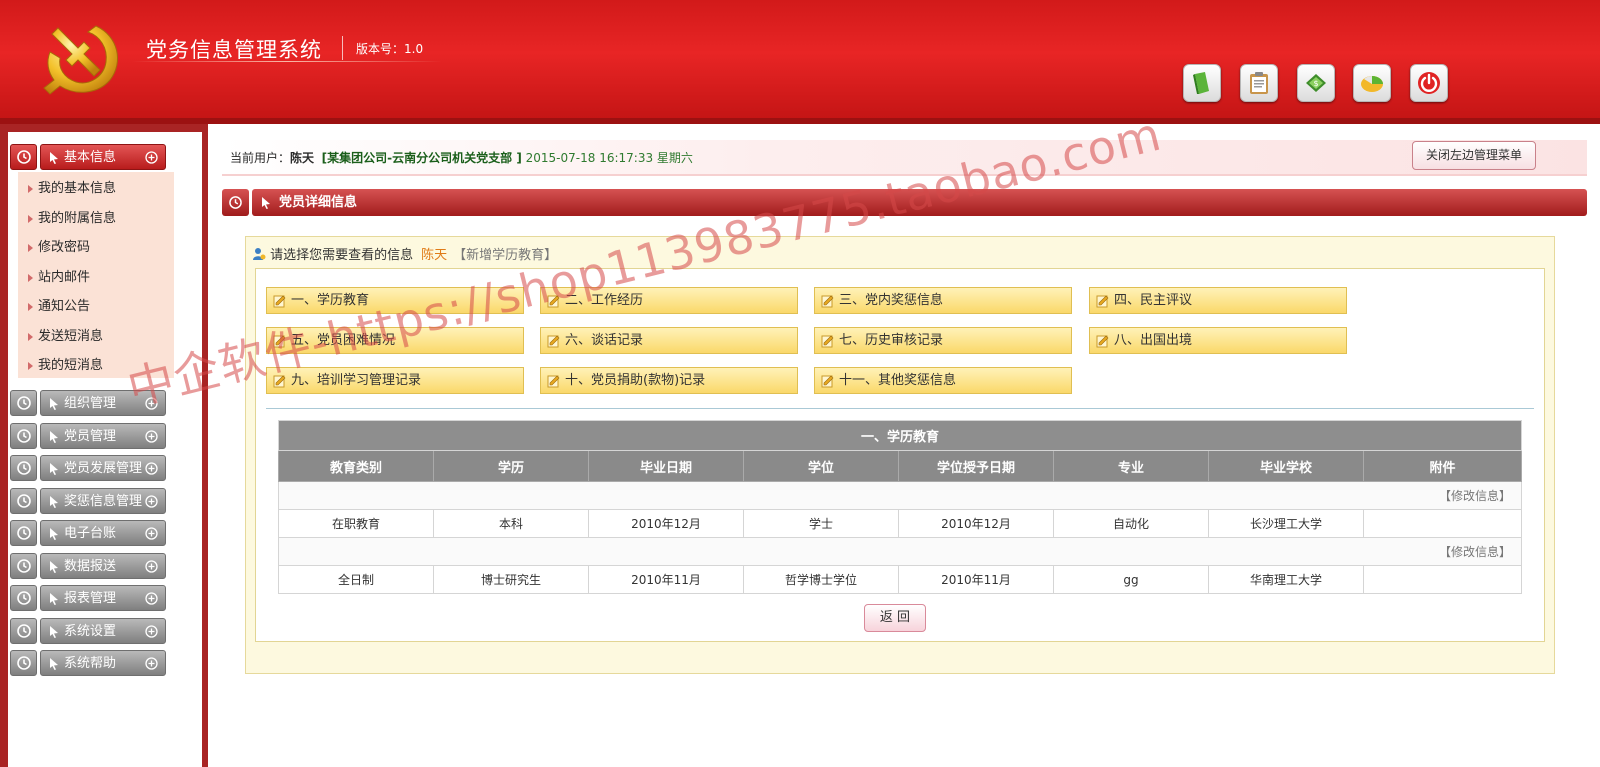 Image resolution: width=1600 pixels, height=767 pixels. I want to click on category-label: 一、学历教育, so click(330, 300).